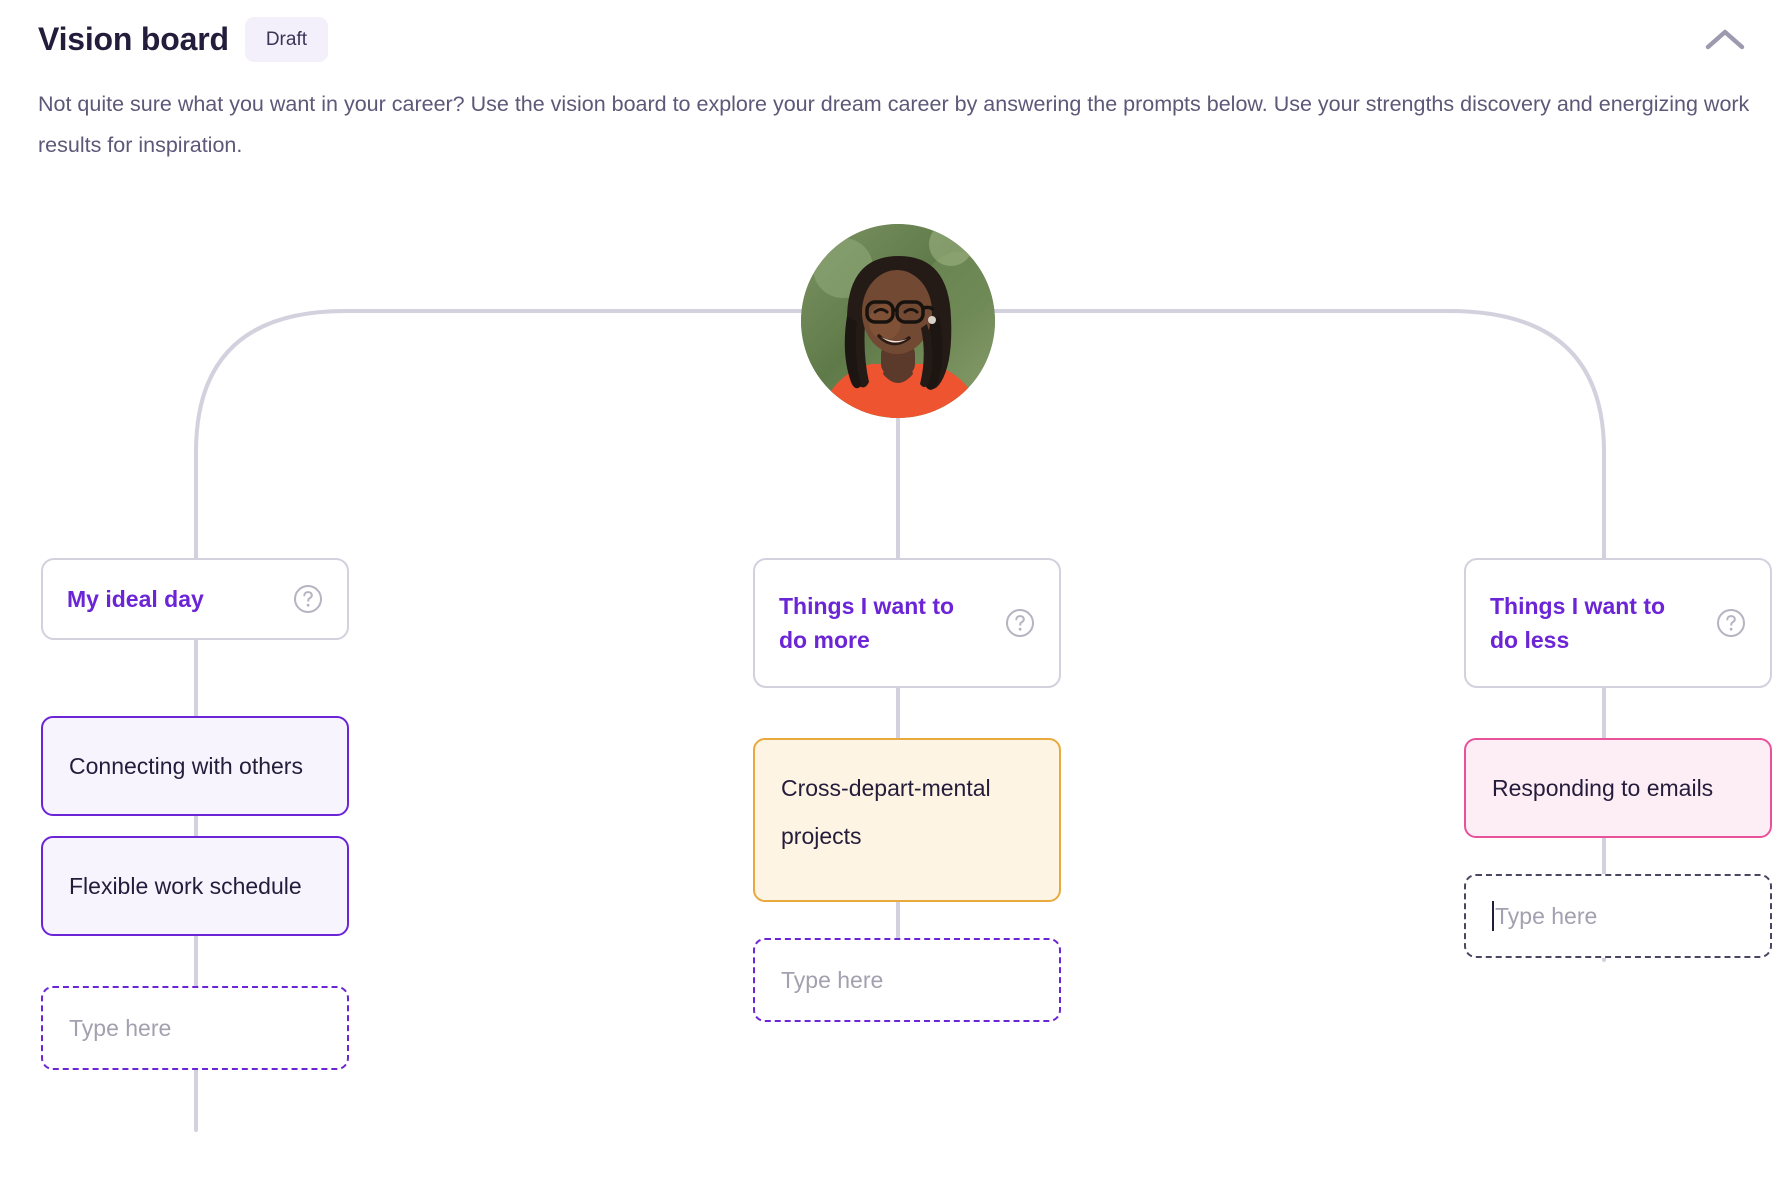 The width and height of the screenshot is (1790, 1182). What do you see at coordinates (898, 321) in the screenshot?
I see `avatar` at bounding box center [898, 321].